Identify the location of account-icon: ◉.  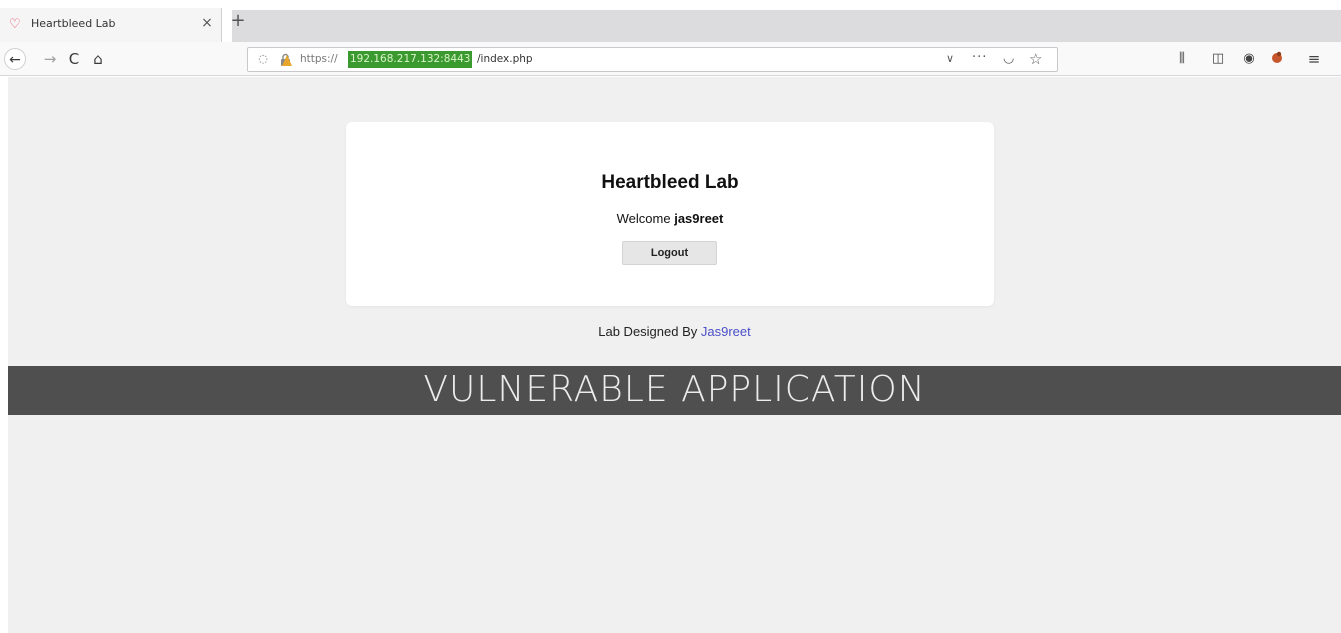
(1249, 59).